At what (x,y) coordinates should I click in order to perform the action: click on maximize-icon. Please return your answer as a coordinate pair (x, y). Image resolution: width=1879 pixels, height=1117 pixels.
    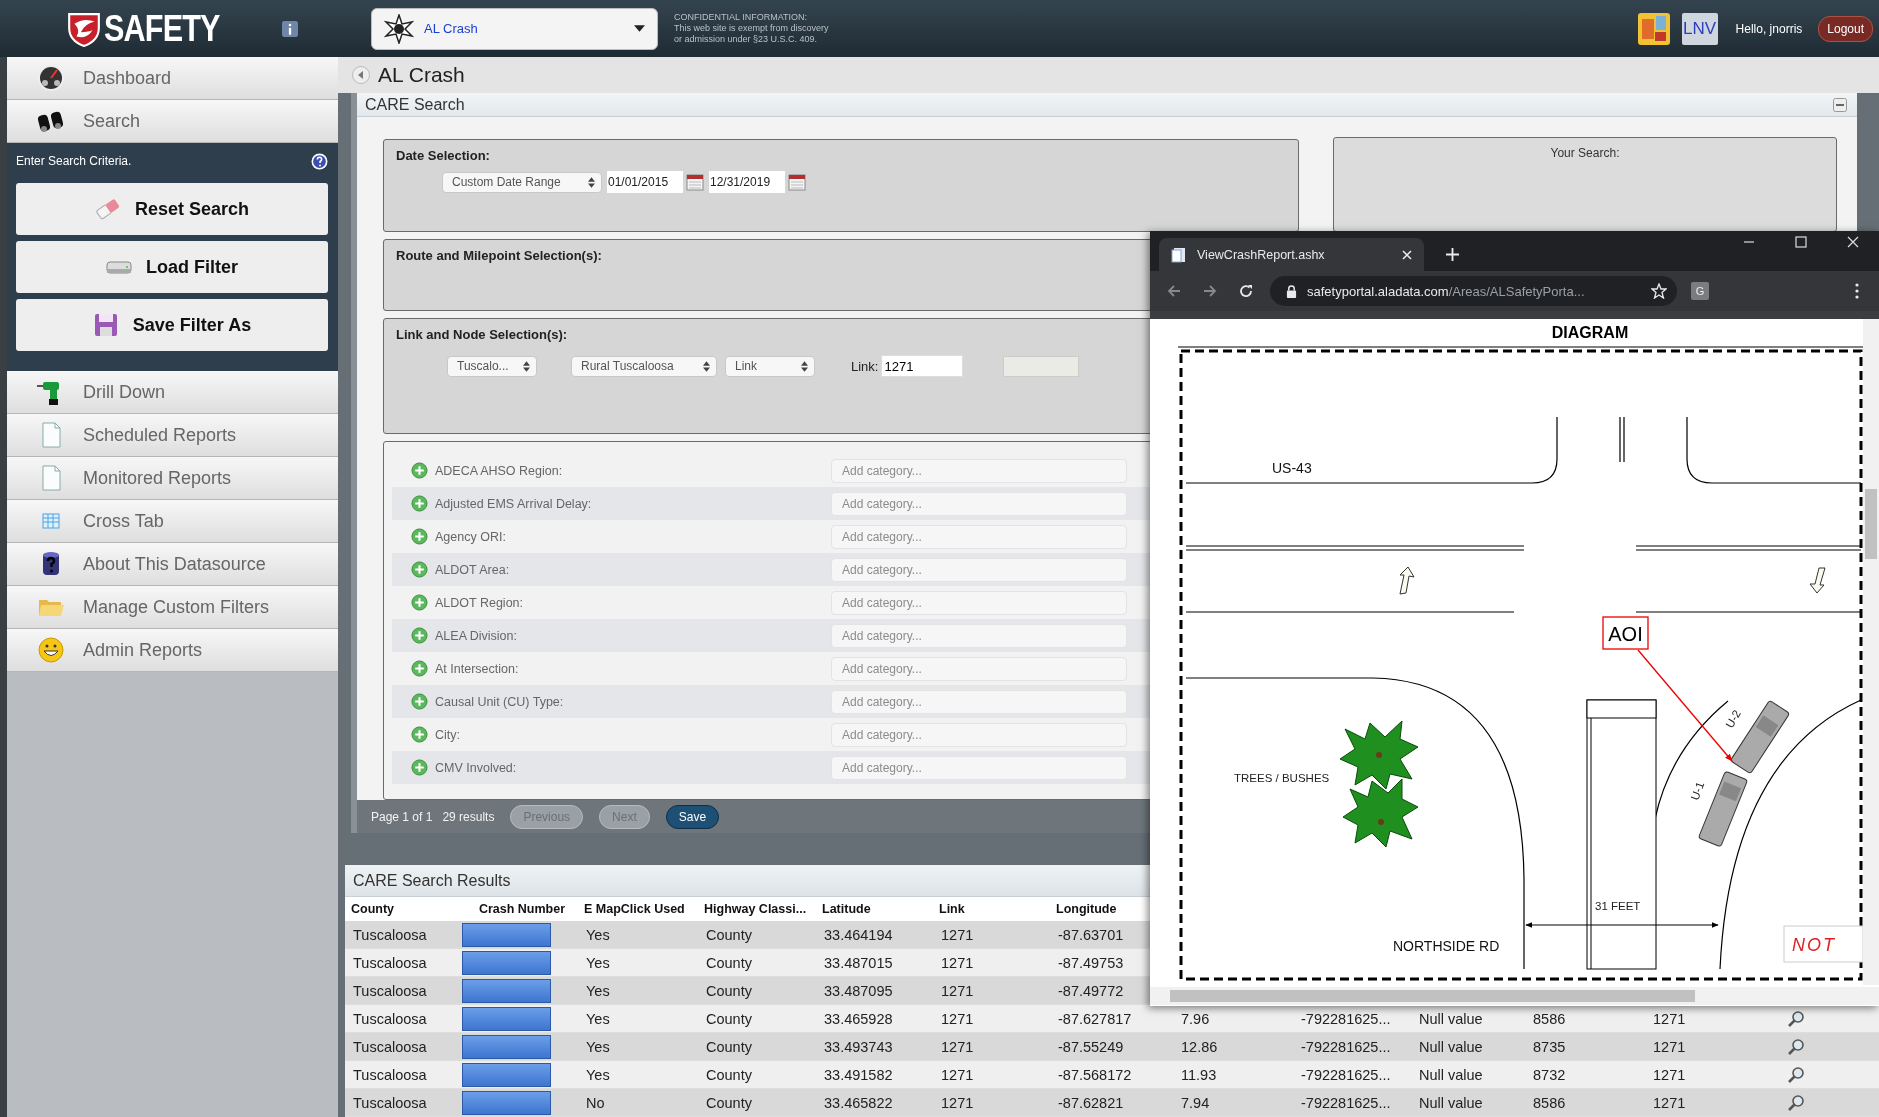
    Looking at the image, I should click on (1801, 242).